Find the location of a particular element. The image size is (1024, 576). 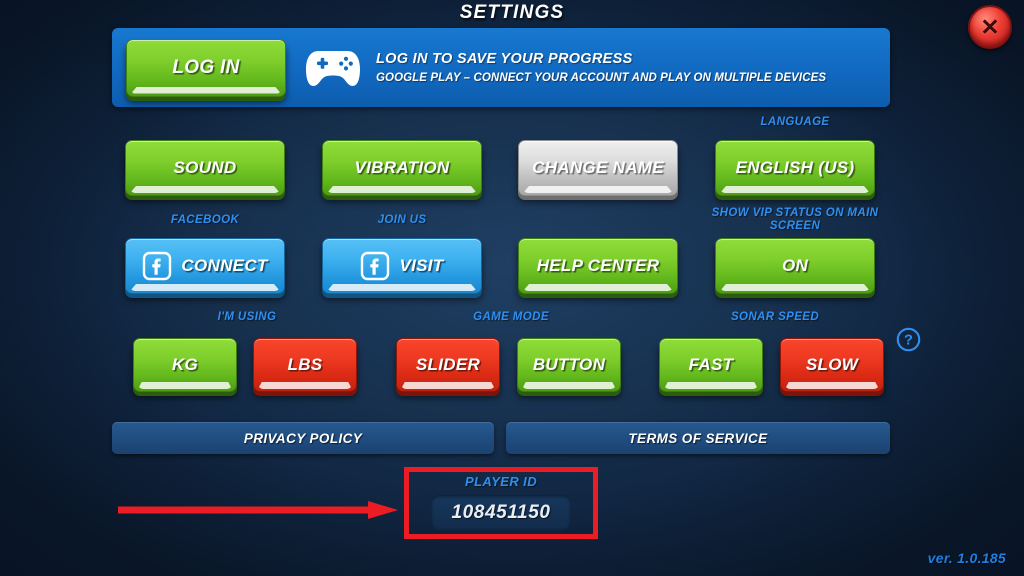

privacy-policy-label: PRIVACY POLICY is located at coordinates (303, 438).